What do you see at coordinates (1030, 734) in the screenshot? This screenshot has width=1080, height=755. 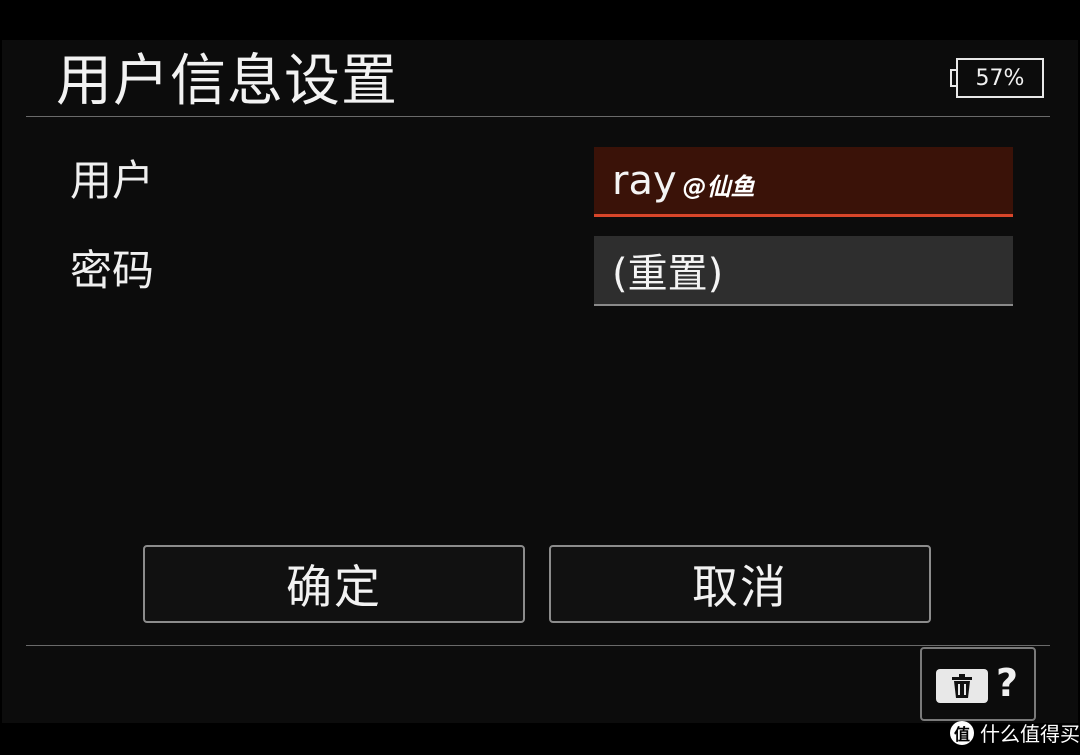 I see `brand-text: 什么值得买` at bounding box center [1030, 734].